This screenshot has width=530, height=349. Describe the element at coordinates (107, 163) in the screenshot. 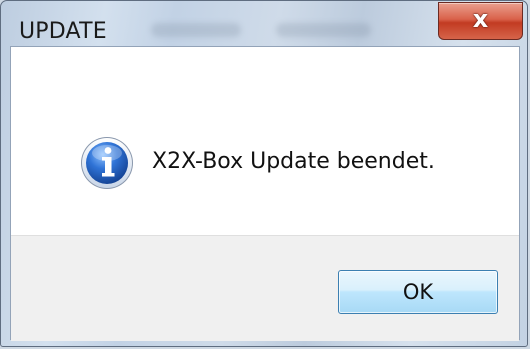

I see `info-icon` at that location.